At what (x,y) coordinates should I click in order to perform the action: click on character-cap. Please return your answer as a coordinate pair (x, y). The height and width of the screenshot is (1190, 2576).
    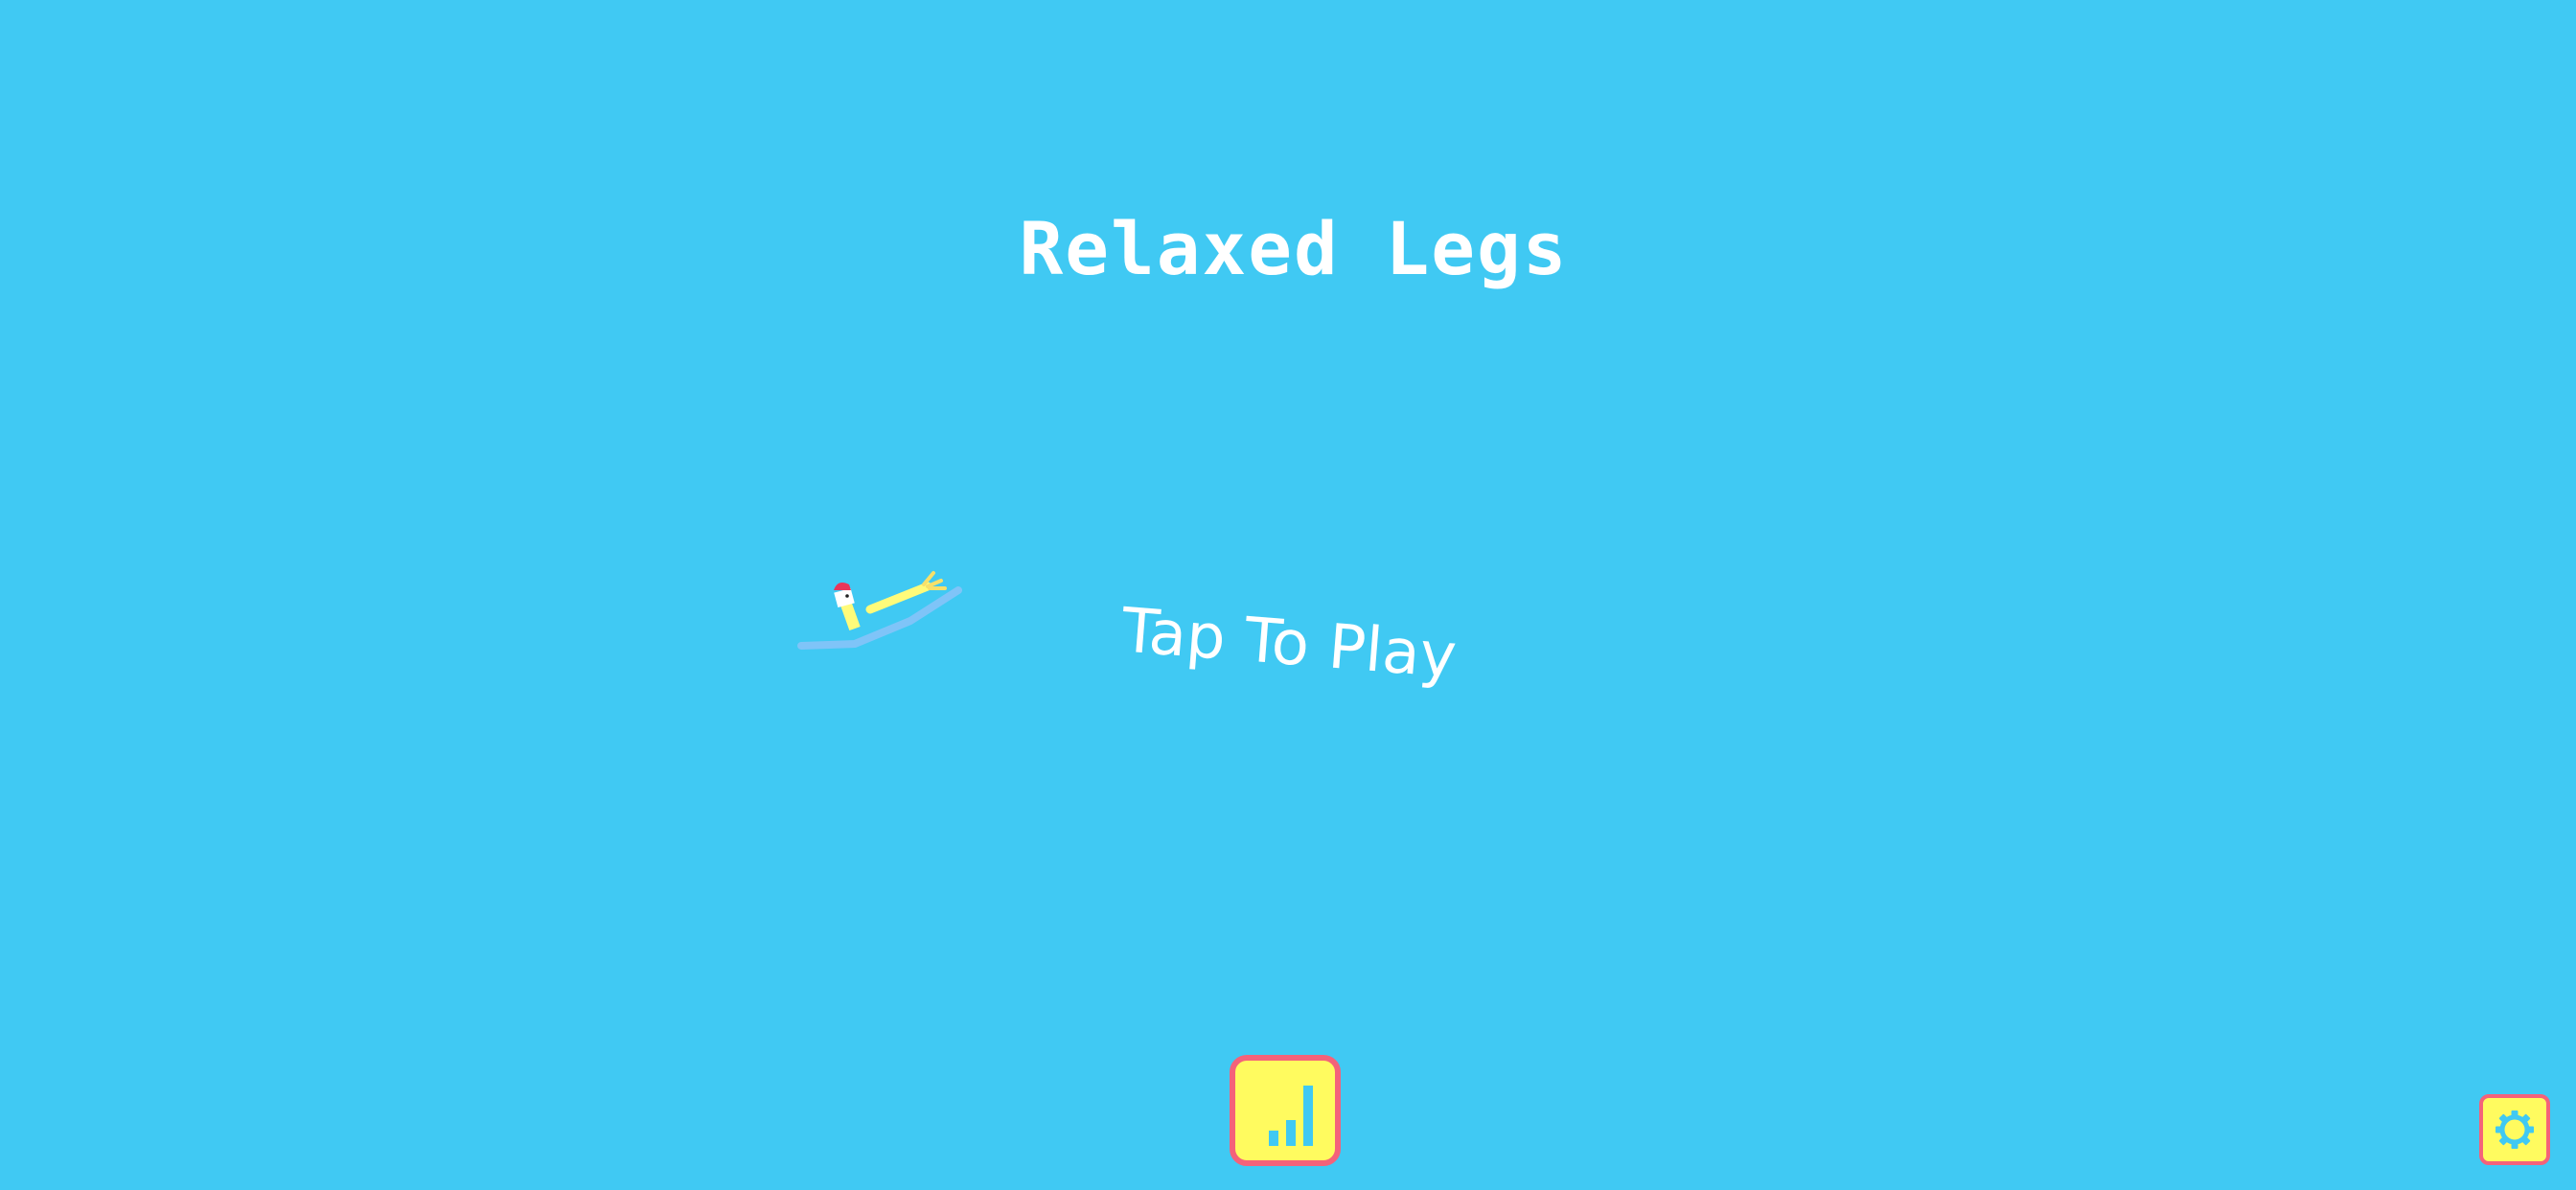
    Looking at the image, I should click on (842, 587).